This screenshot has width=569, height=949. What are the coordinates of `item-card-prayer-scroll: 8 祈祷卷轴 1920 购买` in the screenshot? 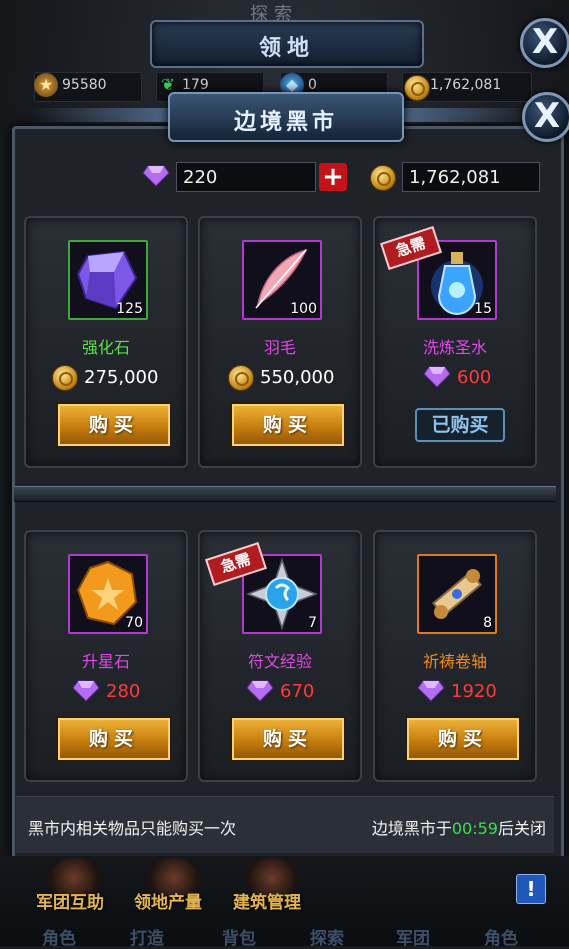 It's located at (455, 656).